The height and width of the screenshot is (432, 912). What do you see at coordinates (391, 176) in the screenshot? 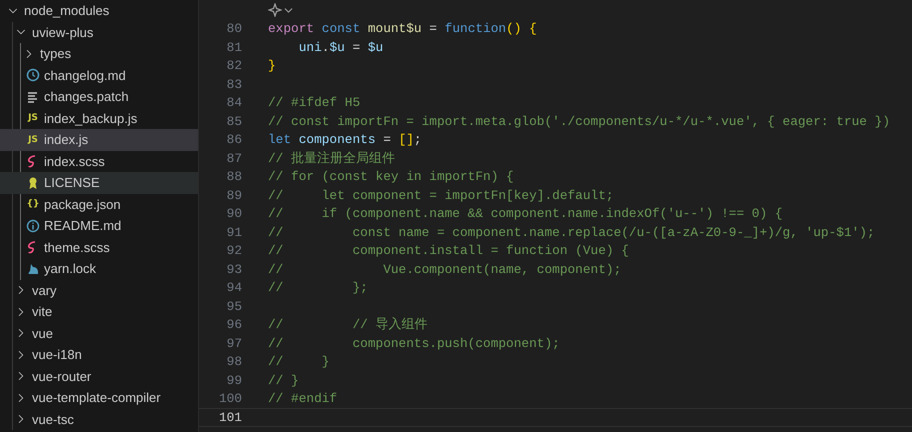
I see `code-line: // for (const key in importFn) {` at bounding box center [391, 176].